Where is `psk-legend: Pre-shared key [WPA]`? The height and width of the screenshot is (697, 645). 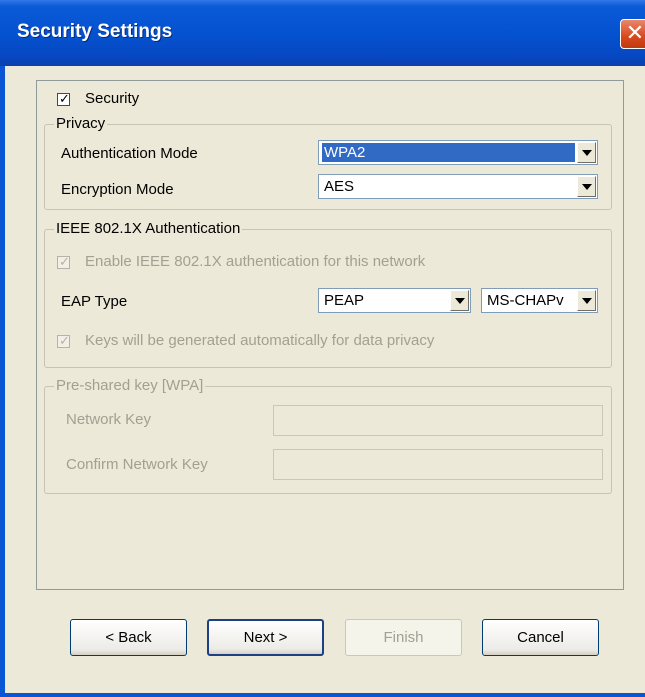
psk-legend: Pre-shared key [WPA] is located at coordinates (130, 385).